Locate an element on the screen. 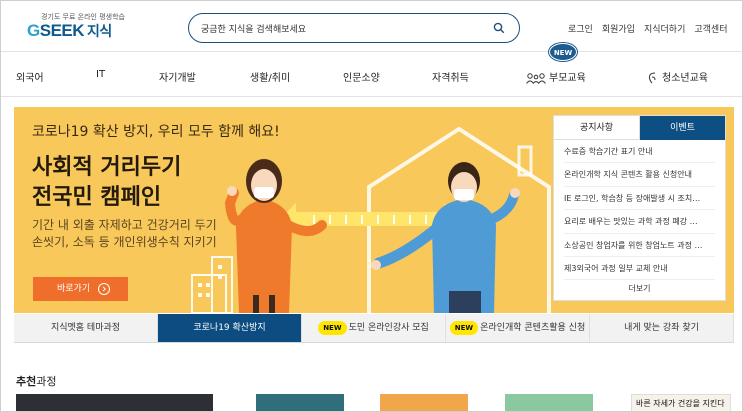 The width and height of the screenshot is (743, 412). banner-headline: 코로나19 확산 방지, 우리 모두 함께 해요! is located at coordinates (156, 132).